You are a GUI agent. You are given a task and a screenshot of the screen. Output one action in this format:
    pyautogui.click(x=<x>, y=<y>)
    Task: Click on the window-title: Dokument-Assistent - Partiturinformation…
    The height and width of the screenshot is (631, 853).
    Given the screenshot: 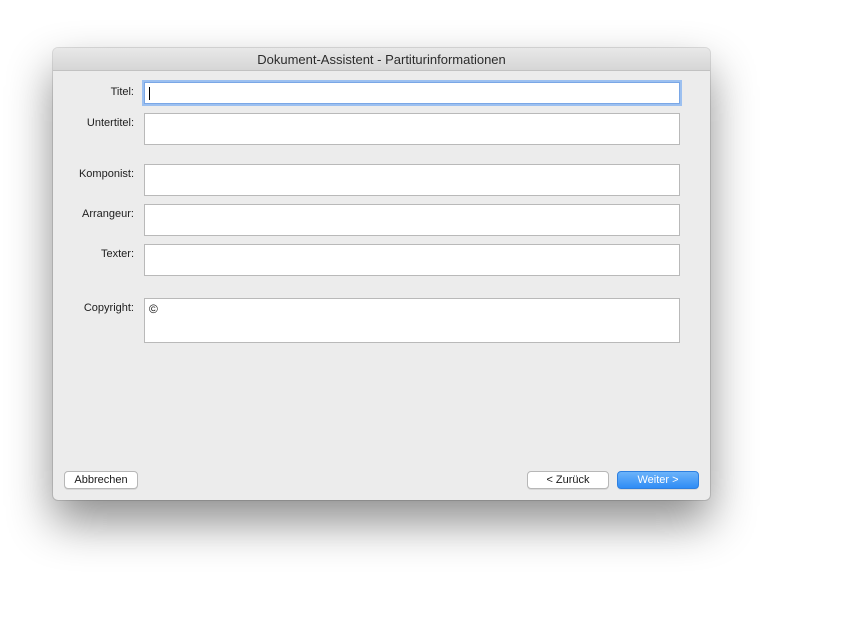 What is the action you would take?
    pyautogui.click(x=381, y=59)
    